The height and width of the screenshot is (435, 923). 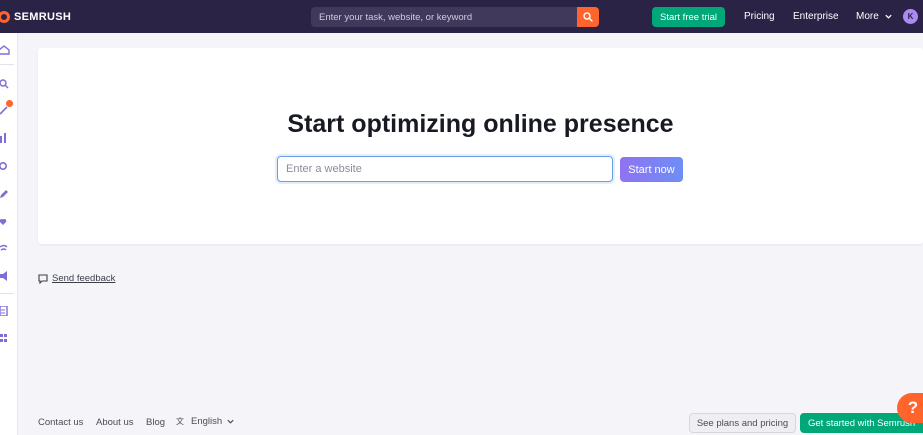 I want to click on start-now-button: Start now, so click(x=651, y=169).